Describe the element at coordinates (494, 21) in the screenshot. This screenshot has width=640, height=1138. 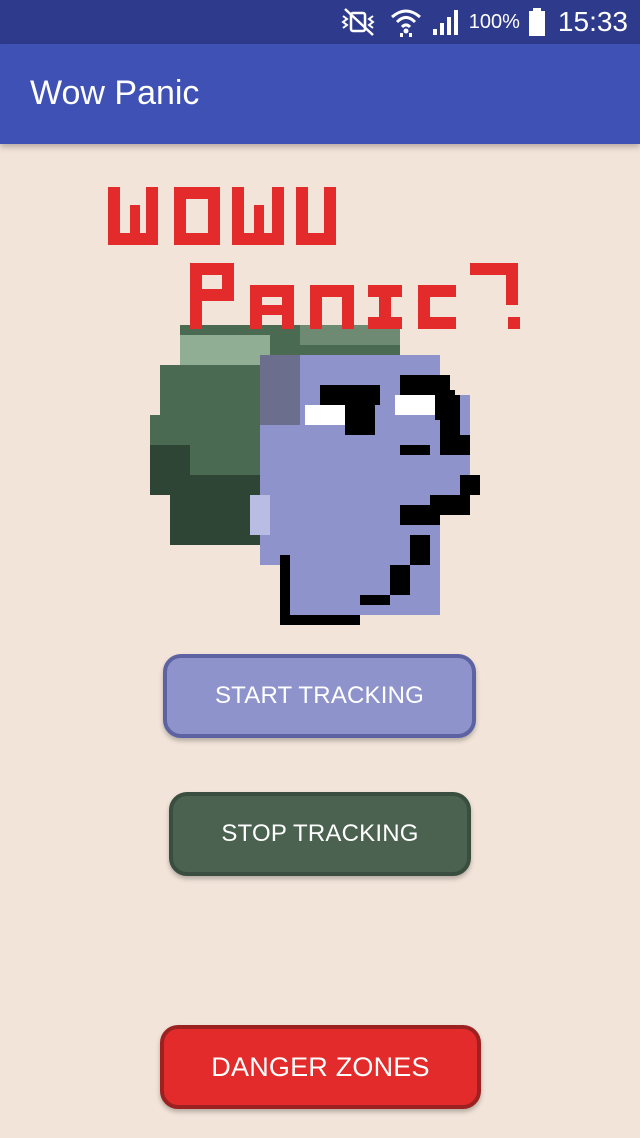
I see `battery-percent: 100%` at that location.